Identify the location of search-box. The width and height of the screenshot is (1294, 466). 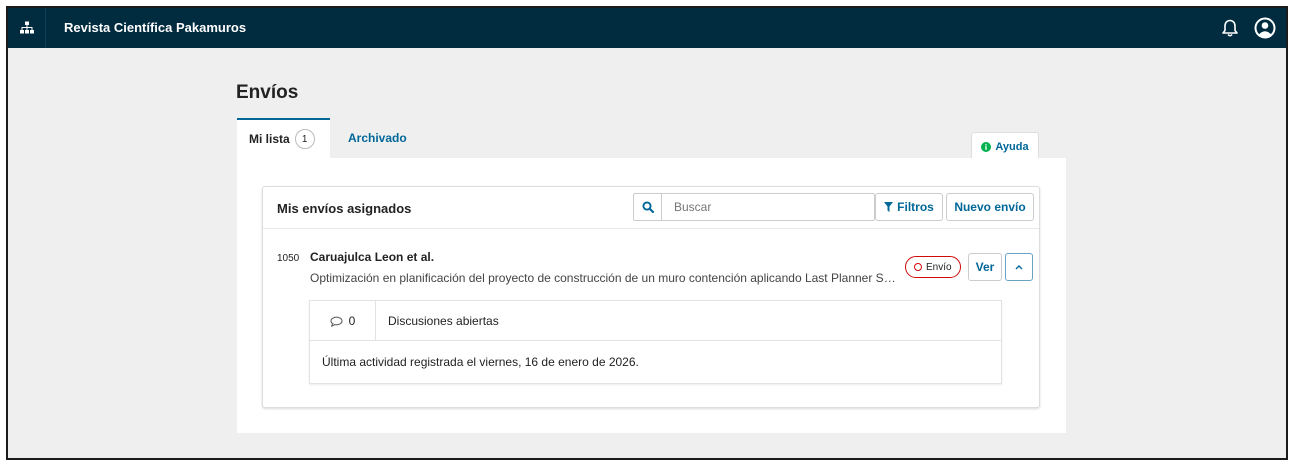
(754, 207).